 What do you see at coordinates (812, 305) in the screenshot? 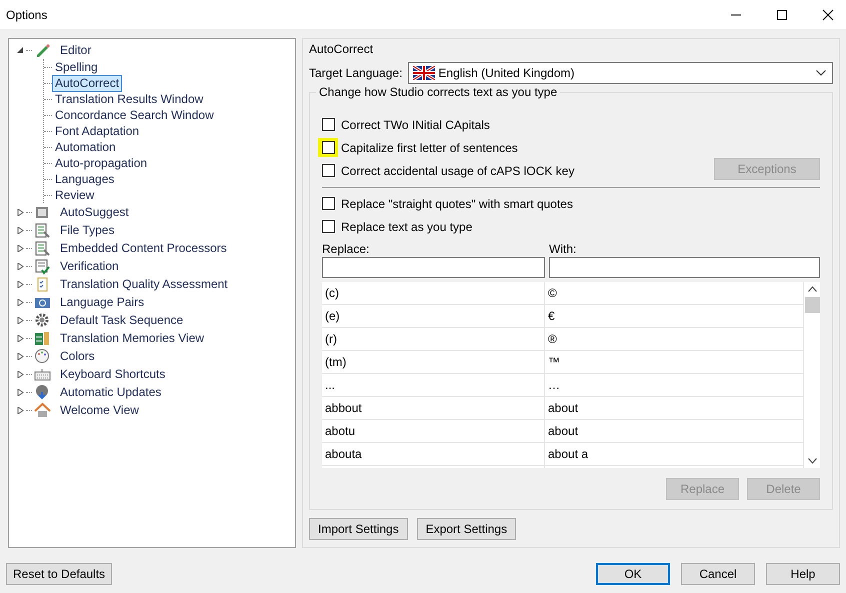
I see `scrollbar-thumb` at bounding box center [812, 305].